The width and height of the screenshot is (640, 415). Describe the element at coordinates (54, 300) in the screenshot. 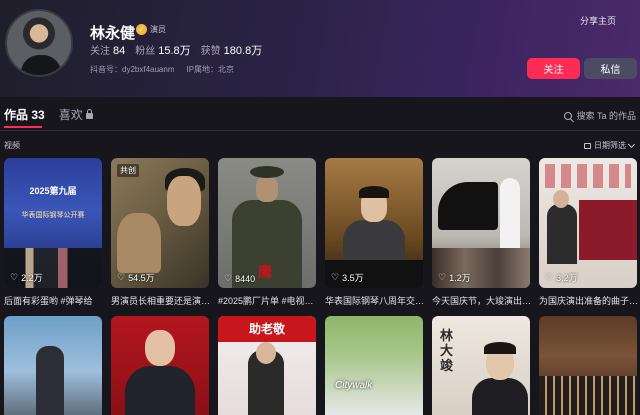

I see `video-caption: 后面有彩蛋哟 #弹琴给` at that location.